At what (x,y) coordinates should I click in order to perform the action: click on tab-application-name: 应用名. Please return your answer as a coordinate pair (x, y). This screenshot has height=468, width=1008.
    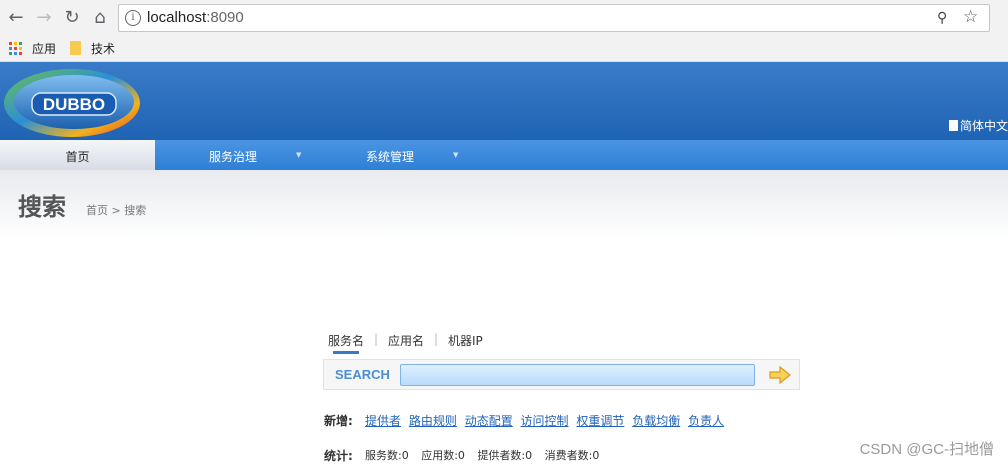
    Looking at the image, I should click on (406, 340).